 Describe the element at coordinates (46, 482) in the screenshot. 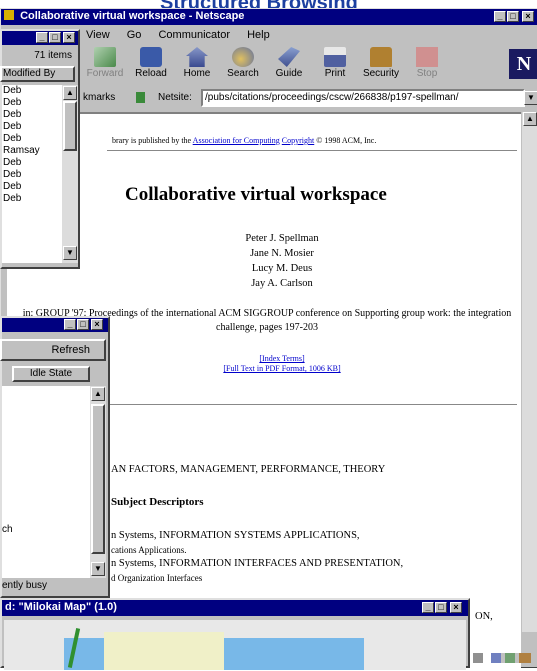

I see `status-list: ch` at that location.